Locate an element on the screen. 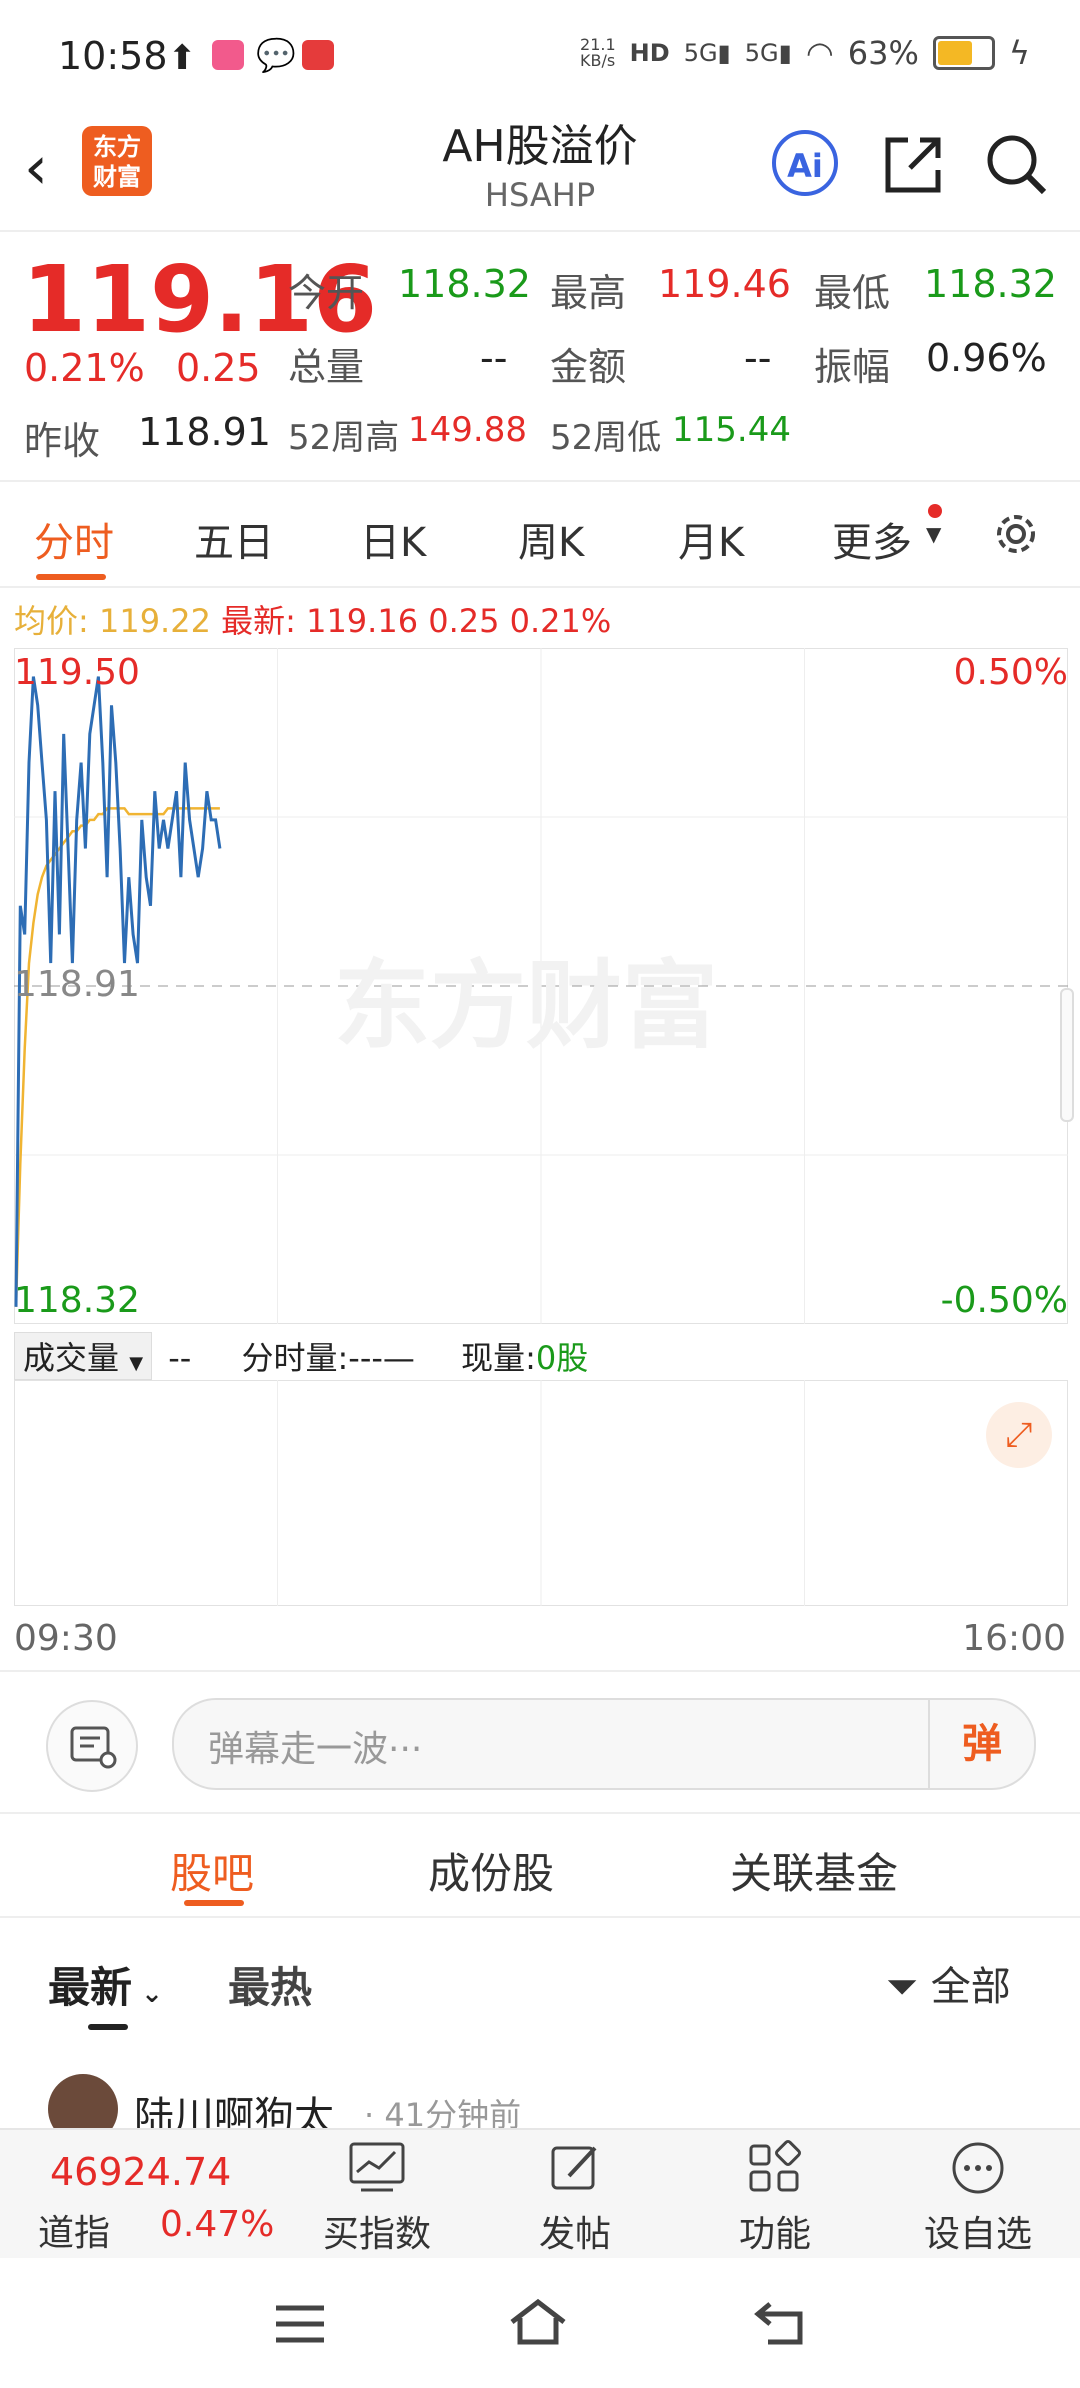 Image resolution: width=1080 pixels, height=2388 pixels. tab-intraday: 分时 is located at coordinates (74, 539).